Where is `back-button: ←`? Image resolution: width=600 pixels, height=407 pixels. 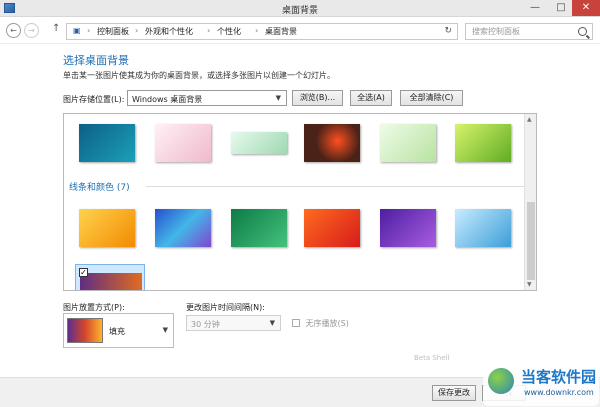 back-button: ← is located at coordinates (13, 30).